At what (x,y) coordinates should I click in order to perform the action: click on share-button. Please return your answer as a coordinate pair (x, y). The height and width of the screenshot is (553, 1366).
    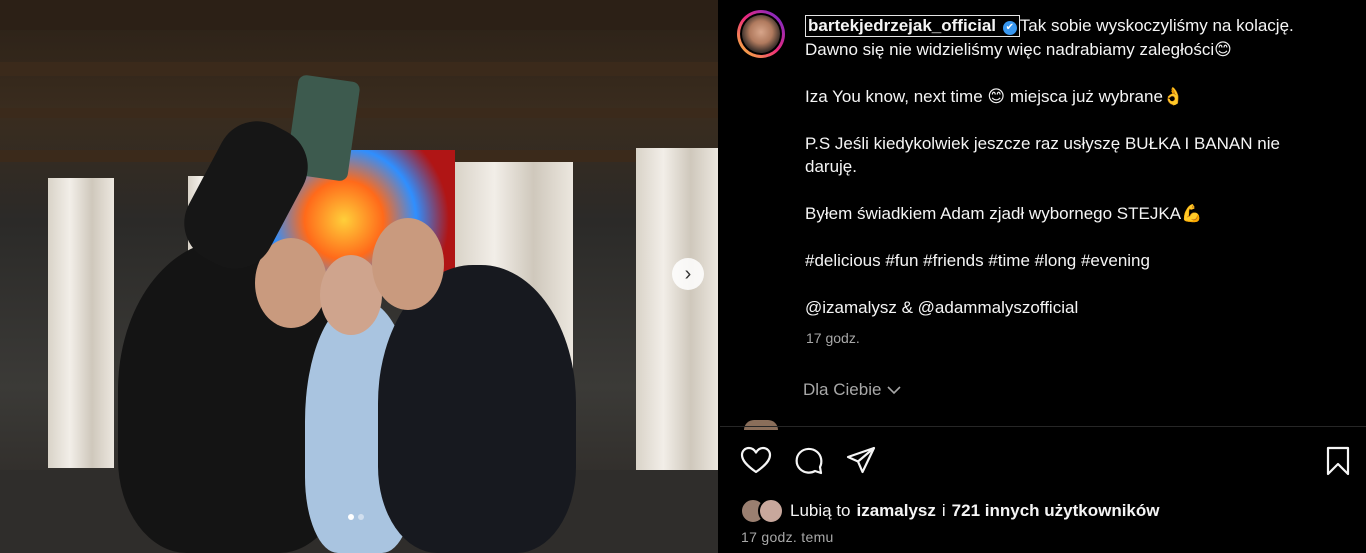
    Looking at the image, I should click on (861, 461).